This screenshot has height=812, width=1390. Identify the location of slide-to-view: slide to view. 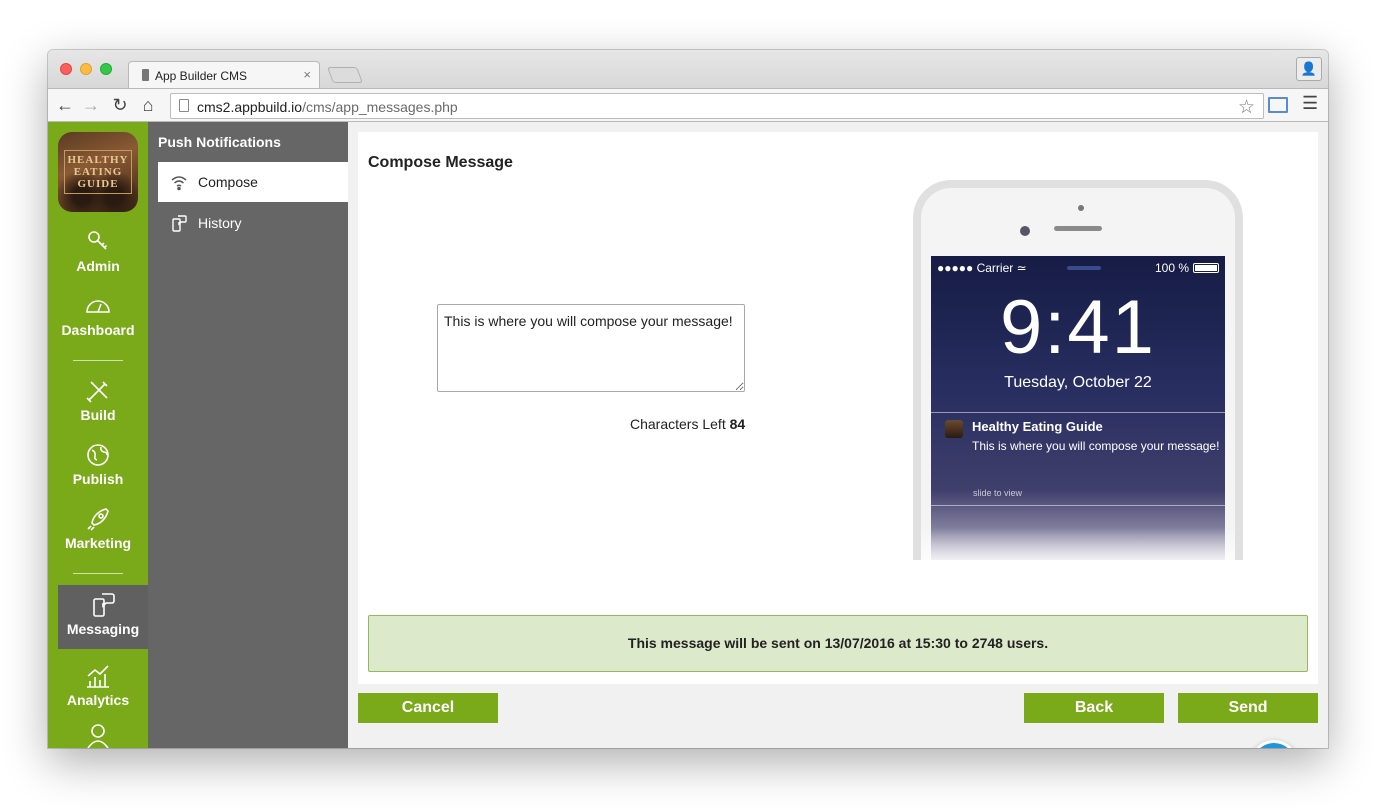
(998, 493).